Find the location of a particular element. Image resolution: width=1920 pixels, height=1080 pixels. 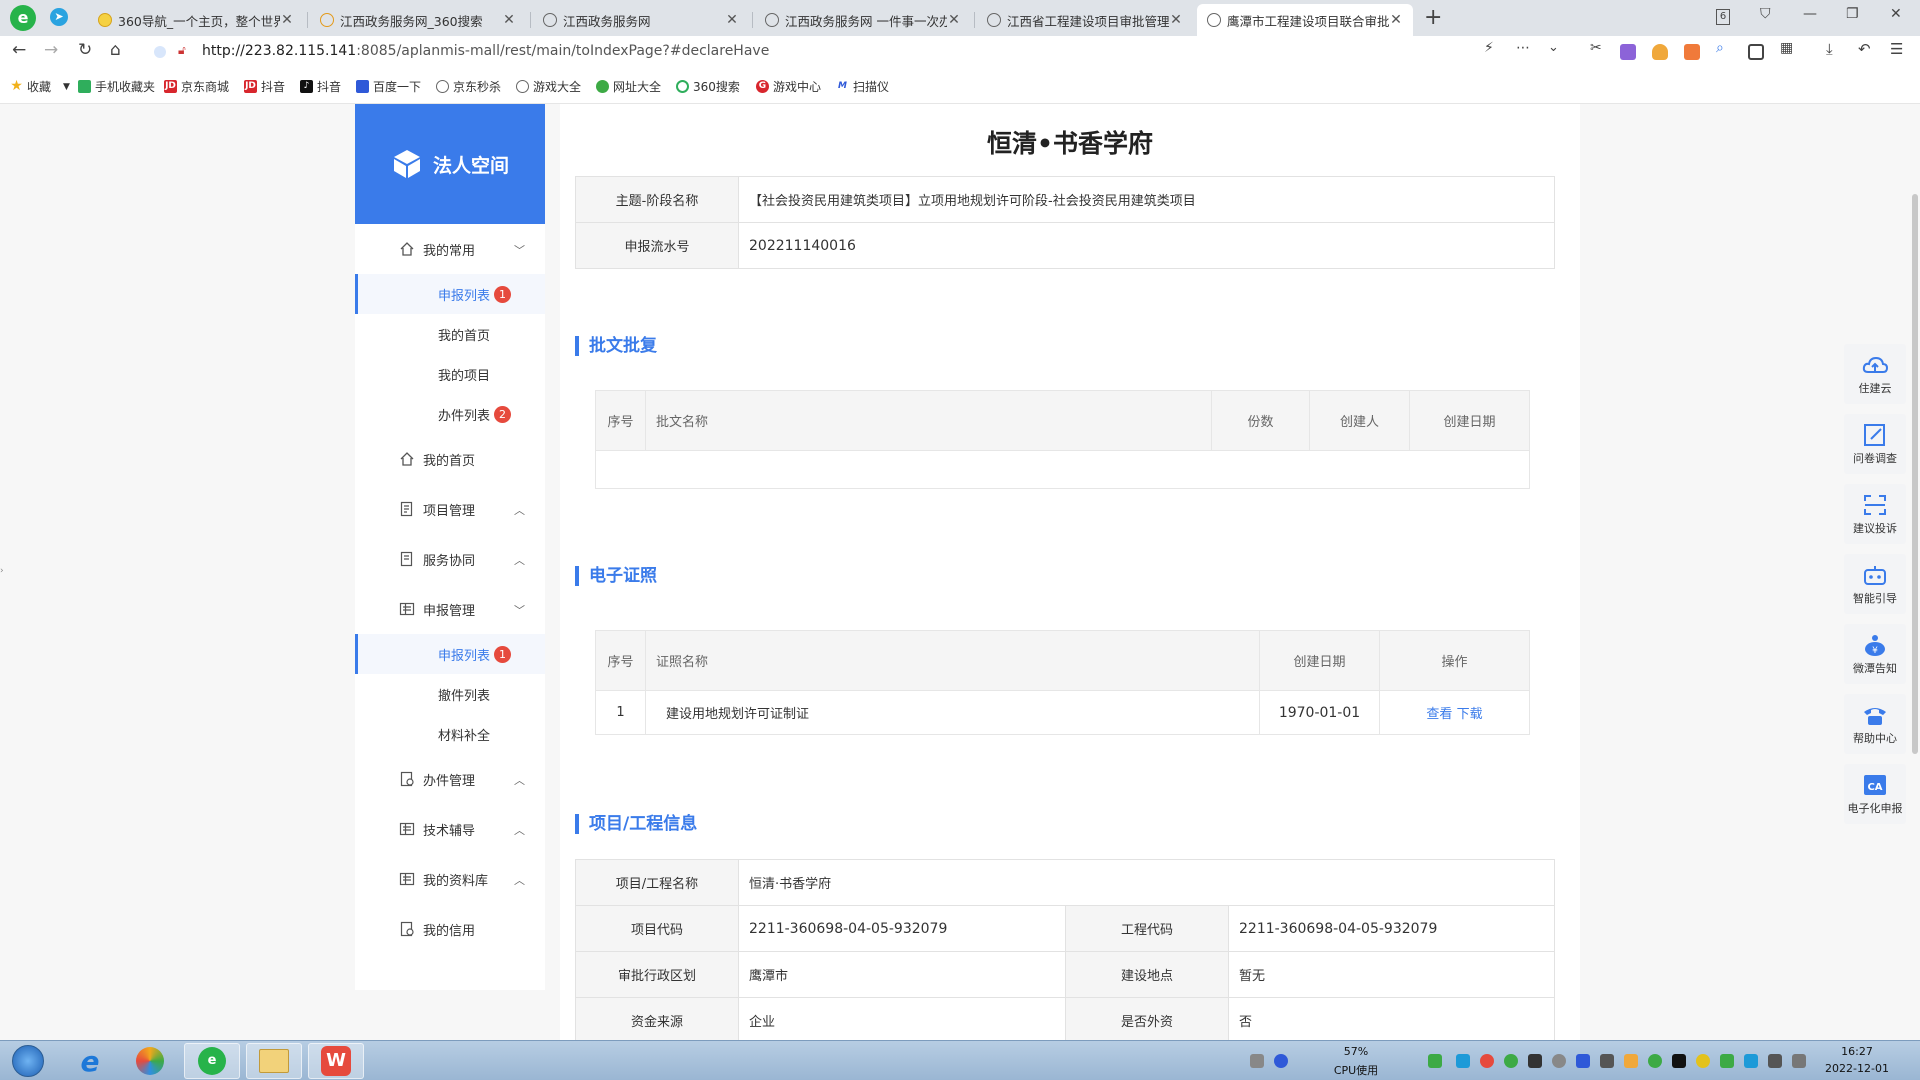

menu-group-common: 我的常用 ﹀ is located at coordinates (450, 249).